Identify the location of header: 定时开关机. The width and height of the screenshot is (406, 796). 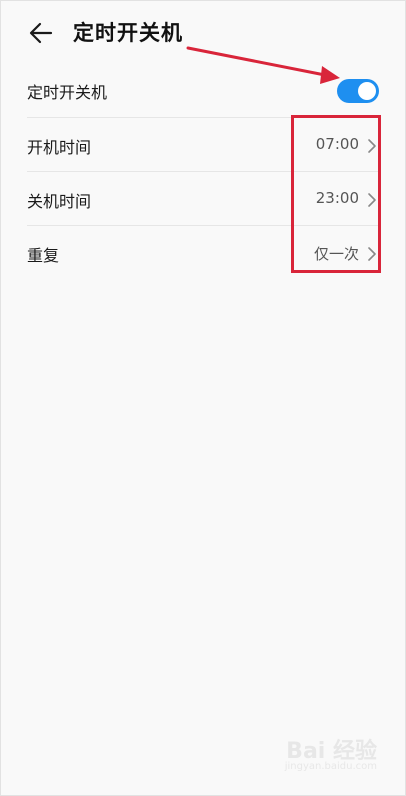
(203, 32).